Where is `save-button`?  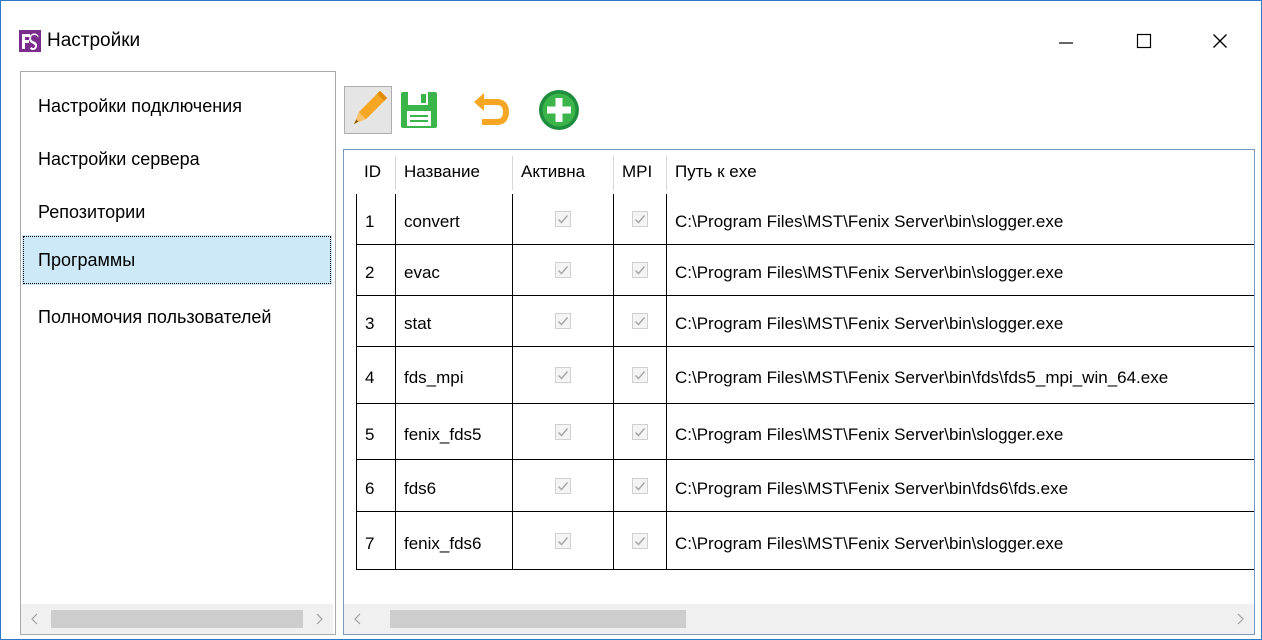
save-button is located at coordinates (419, 110).